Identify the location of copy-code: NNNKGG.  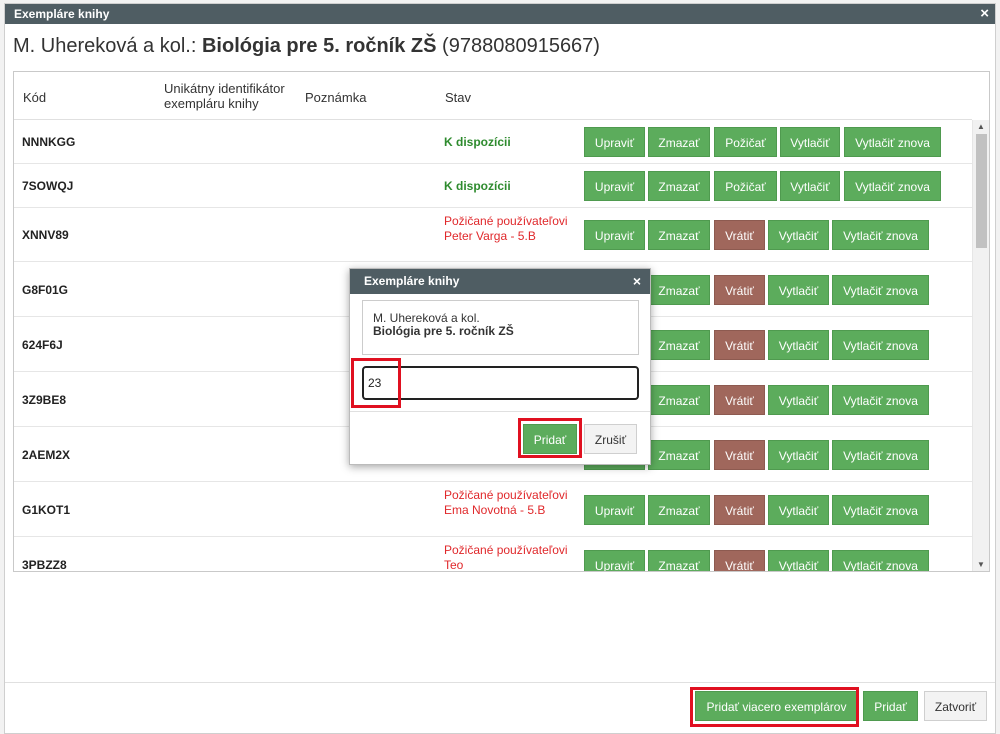
(49, 142).